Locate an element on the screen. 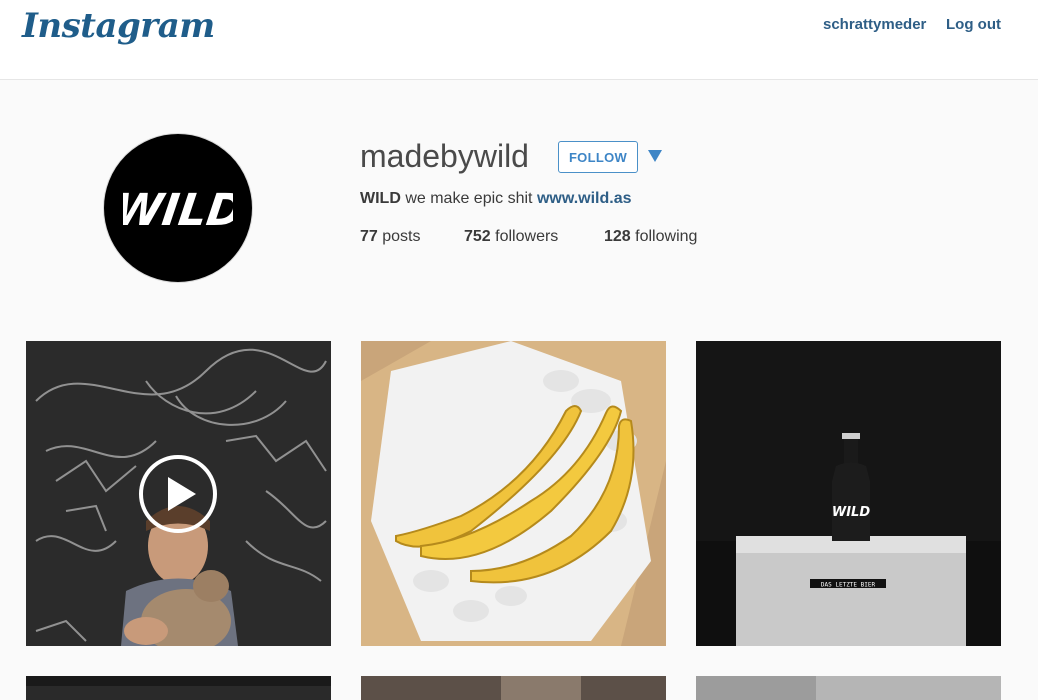 This screenshot has height=700, width=1038. profile-bio: WILD we make epic shit www.wild.as is located at coordinates (496, 199).